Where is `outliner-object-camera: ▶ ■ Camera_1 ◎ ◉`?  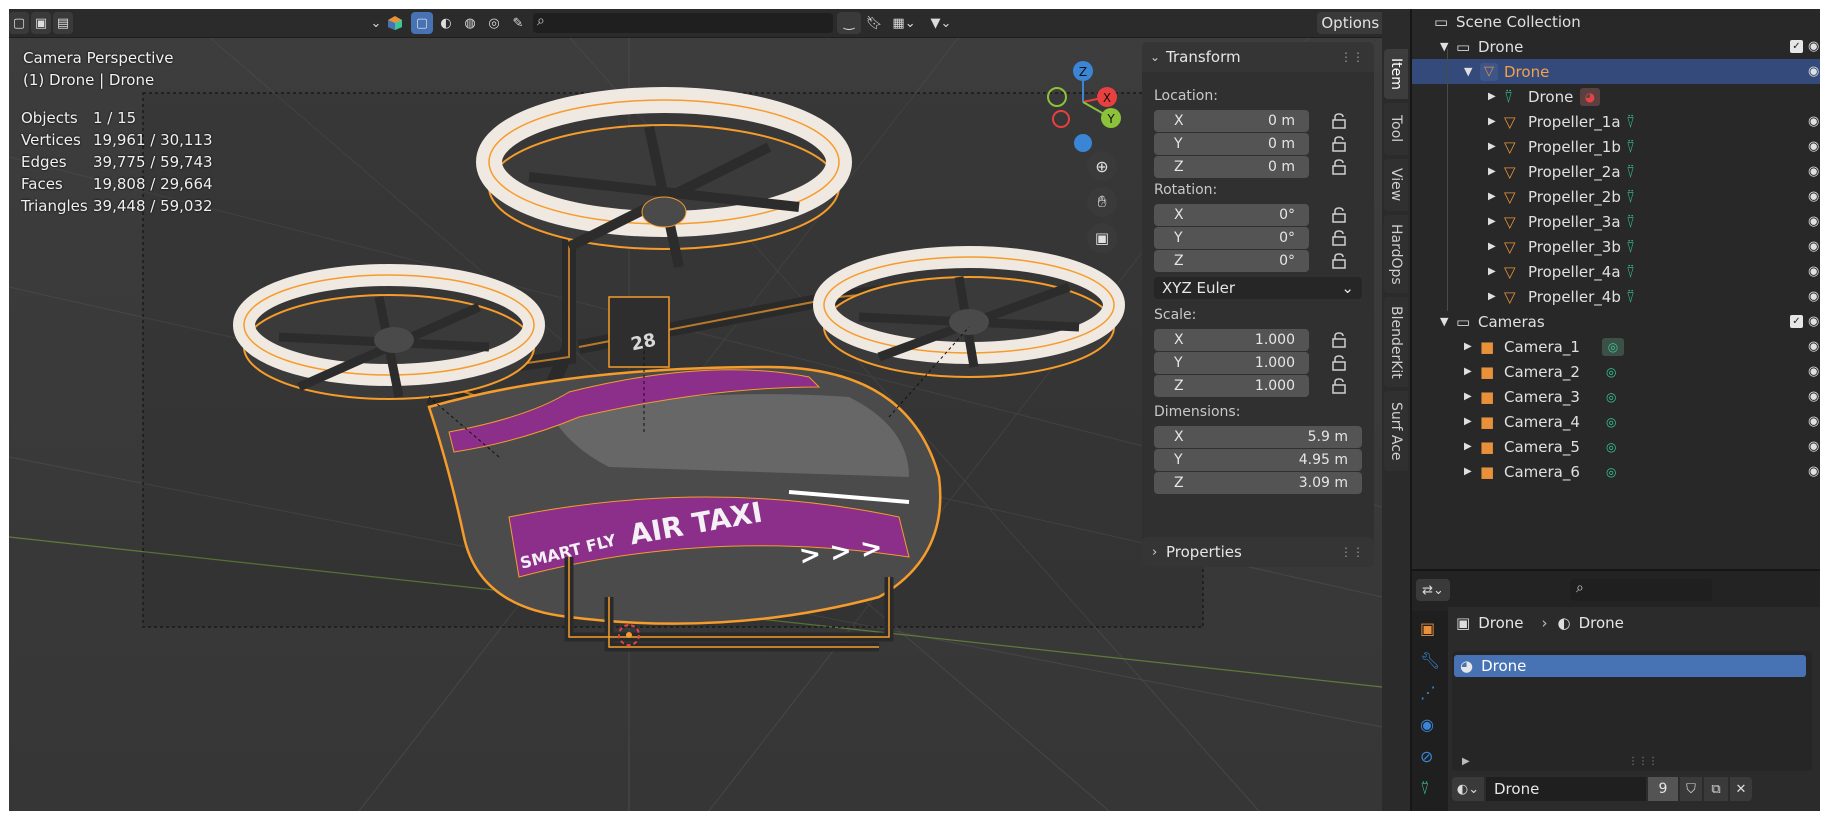 outliner-object-camera: ▶ ■ Camera_1 ◎ ◉ is located at coordinates (1616, 346).